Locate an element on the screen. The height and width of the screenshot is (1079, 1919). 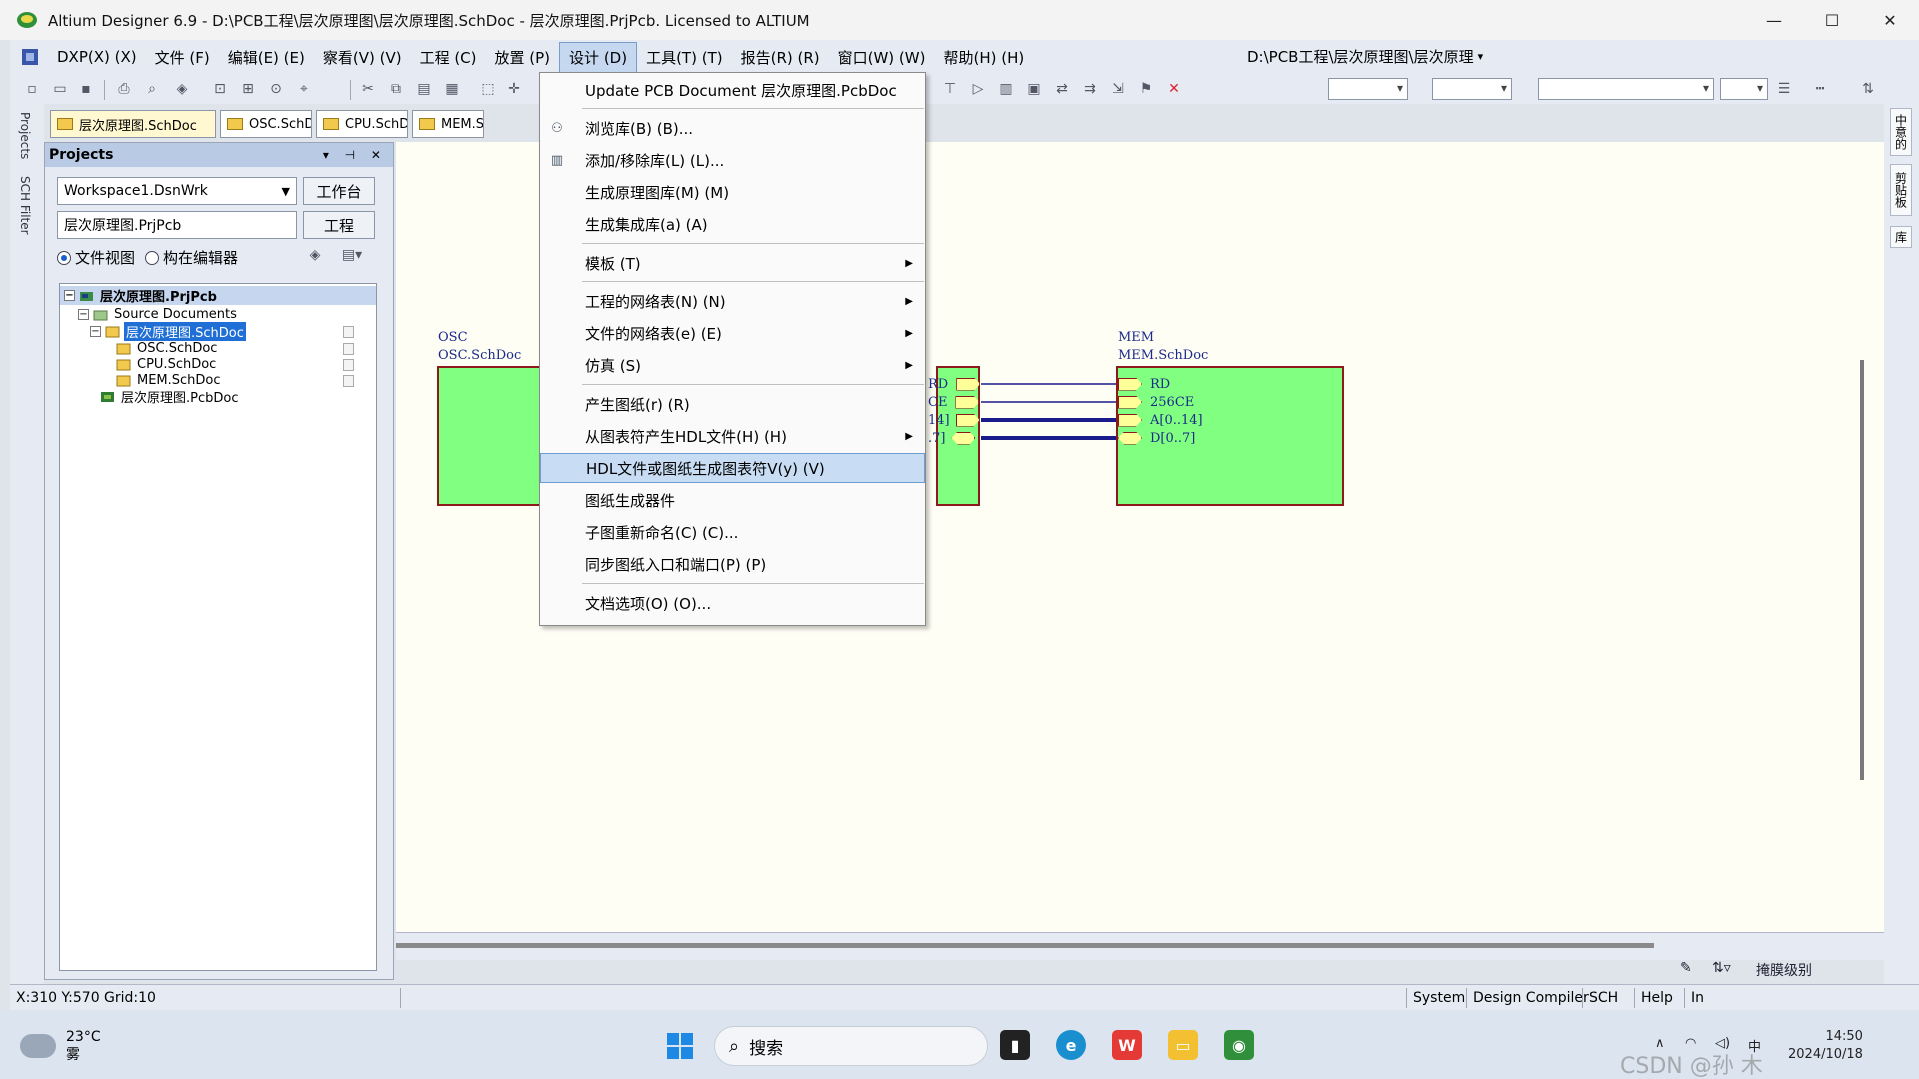
port-icon: ▷ is located at coordinates (978, 89).